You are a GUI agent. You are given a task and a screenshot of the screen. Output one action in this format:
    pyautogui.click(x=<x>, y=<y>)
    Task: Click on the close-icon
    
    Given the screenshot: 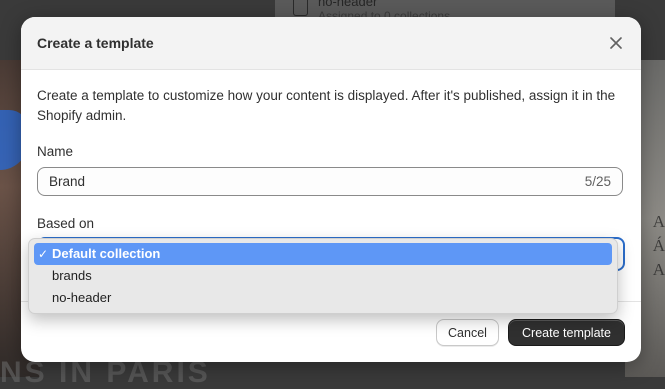 What is the action you would take?
    pyautogui.click(x=616, y=43)
    